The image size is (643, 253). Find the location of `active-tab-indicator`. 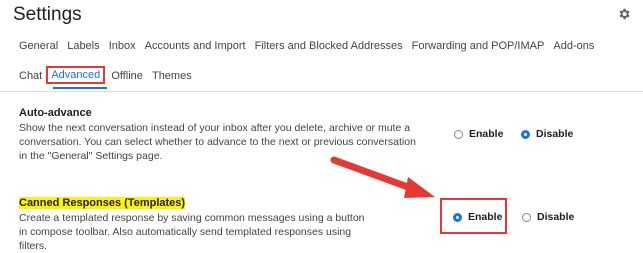

active-tab-indicator is located at coordinates (80, 88).